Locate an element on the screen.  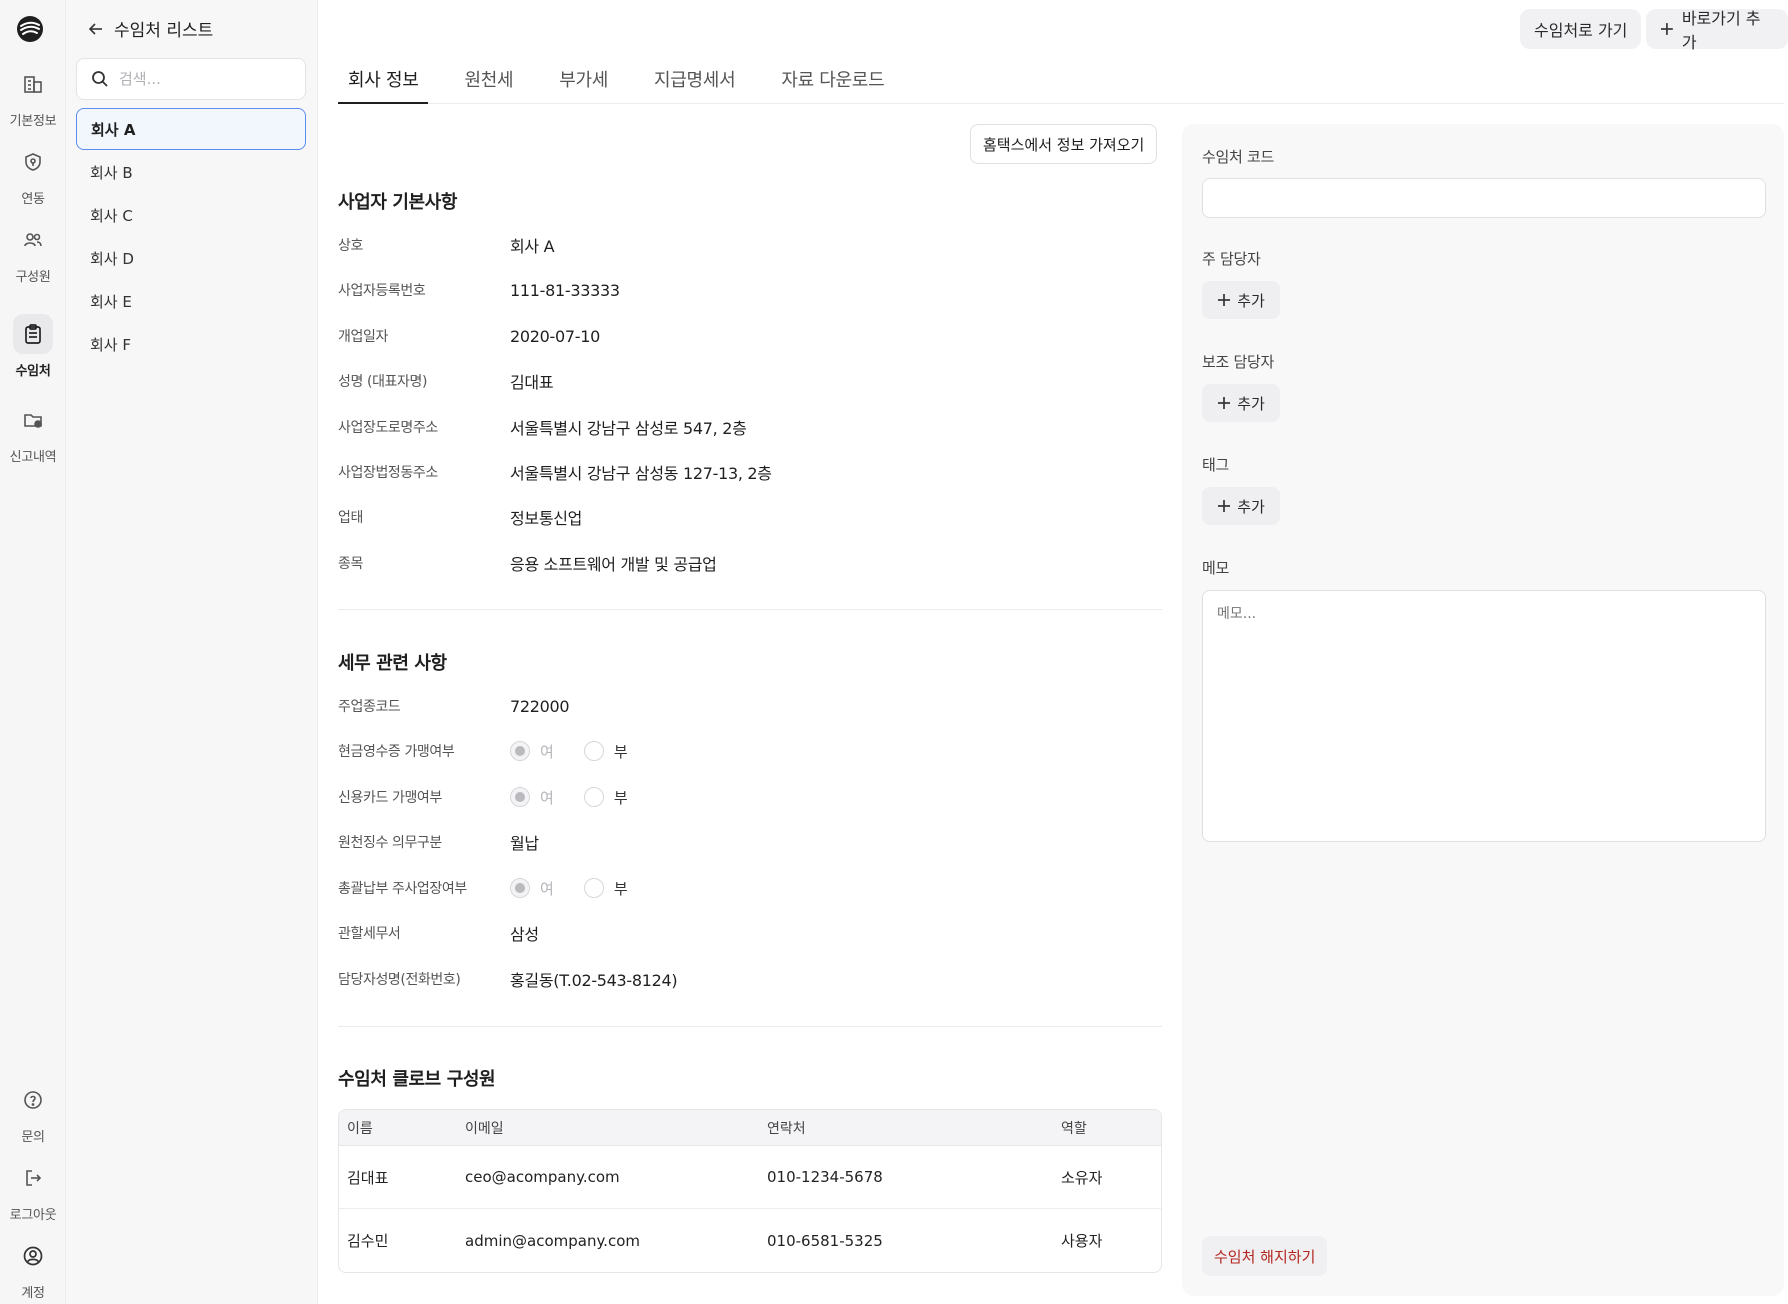
rail-item-clients: 수임처 is located at coordinates (33, 346).